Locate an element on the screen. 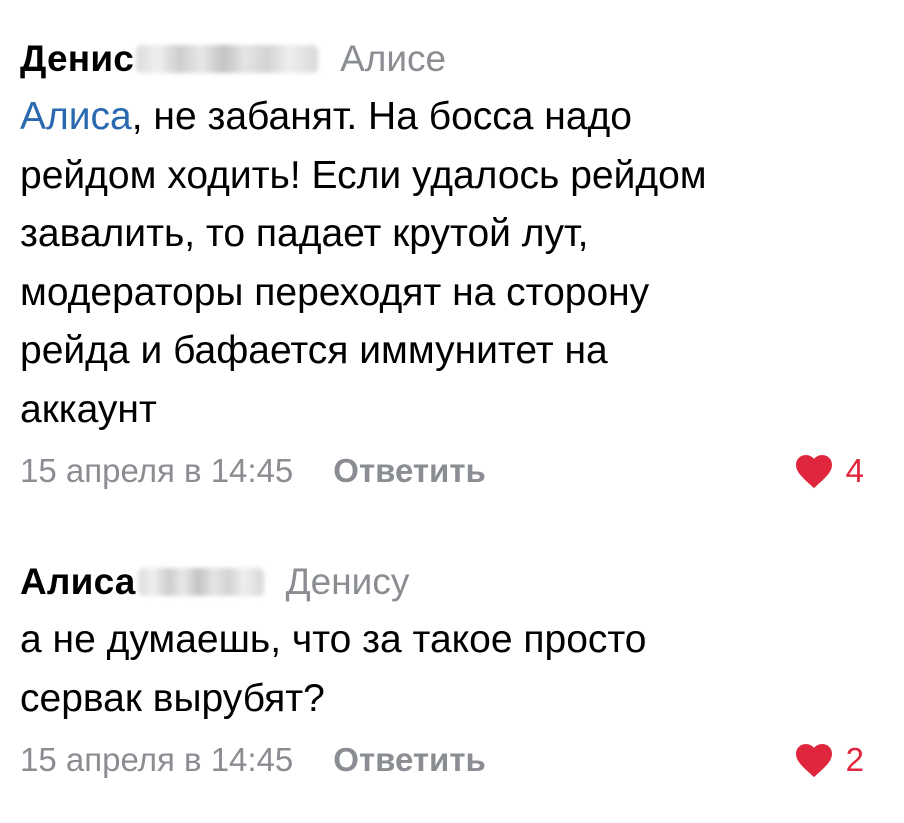 This screenshot has height=823, width=904. comment-text-line: модераторы переходят на сторону is located at coordinates (335, 292).